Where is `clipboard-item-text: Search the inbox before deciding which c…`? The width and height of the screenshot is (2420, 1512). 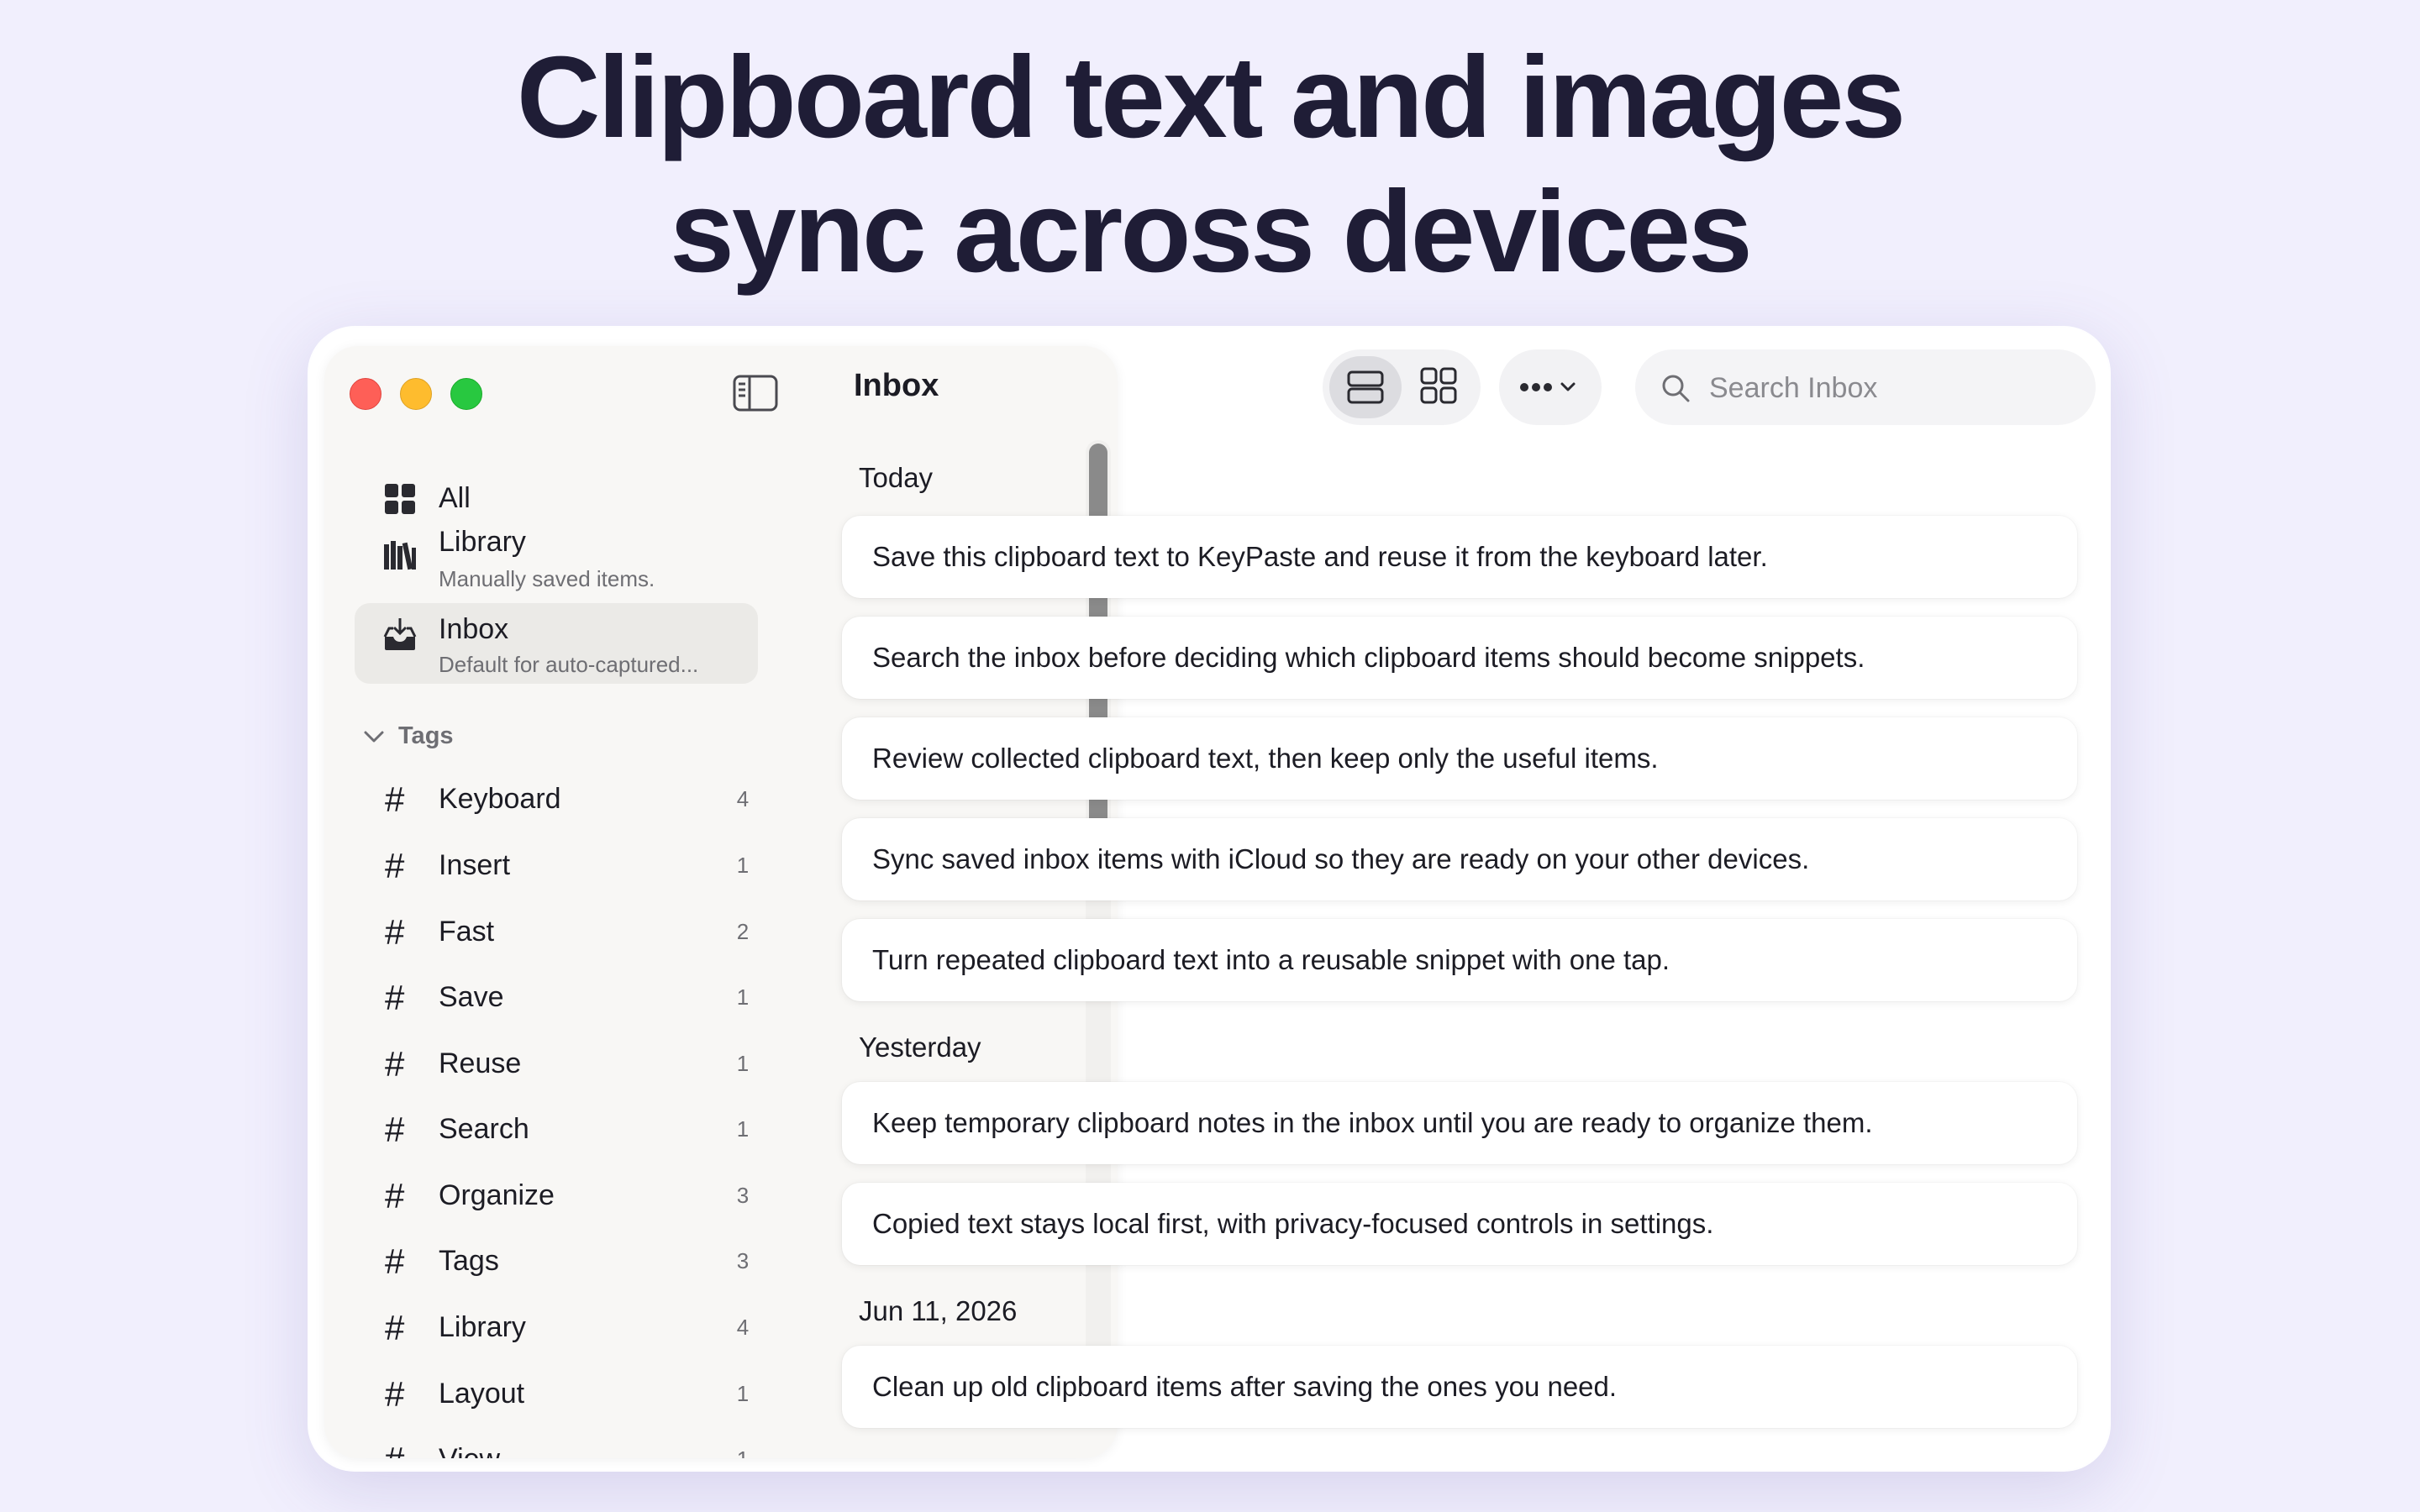 clipboard-item-text: Search the inbox before deciding which c… is located at coordinates (1368, 657).